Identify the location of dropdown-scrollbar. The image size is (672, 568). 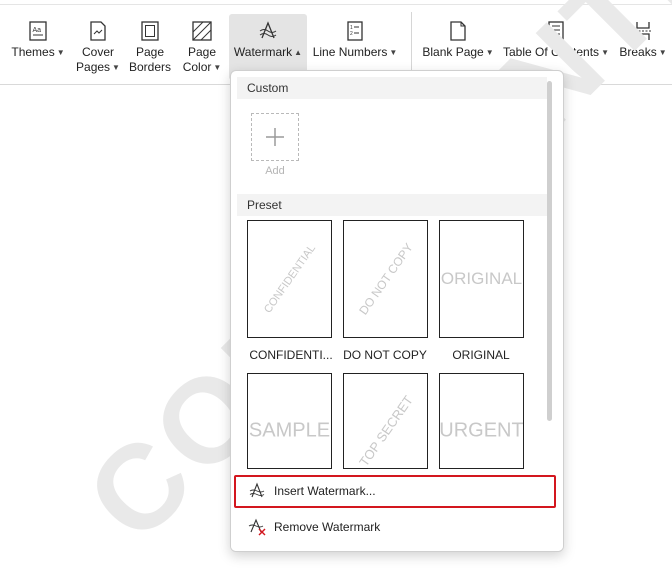
(549, 251).